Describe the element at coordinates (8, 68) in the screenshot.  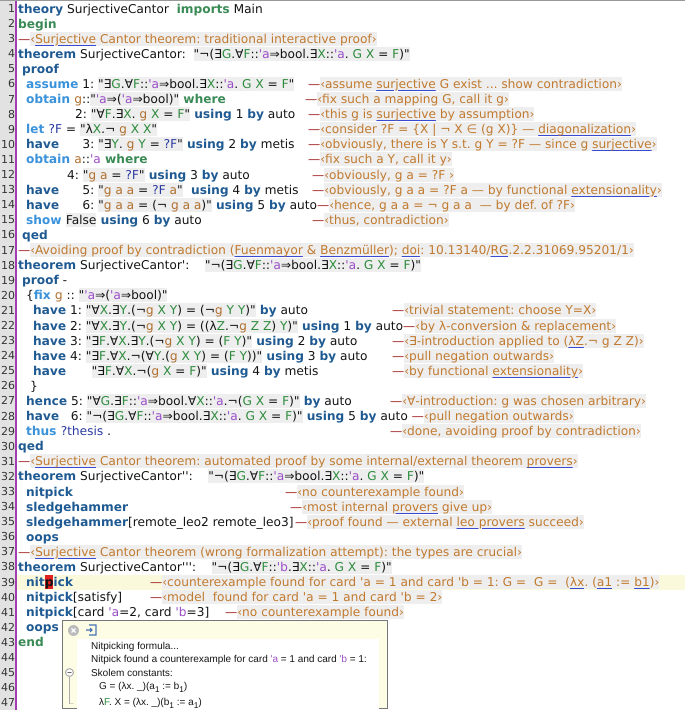
I see `line-number: 5` at that location.